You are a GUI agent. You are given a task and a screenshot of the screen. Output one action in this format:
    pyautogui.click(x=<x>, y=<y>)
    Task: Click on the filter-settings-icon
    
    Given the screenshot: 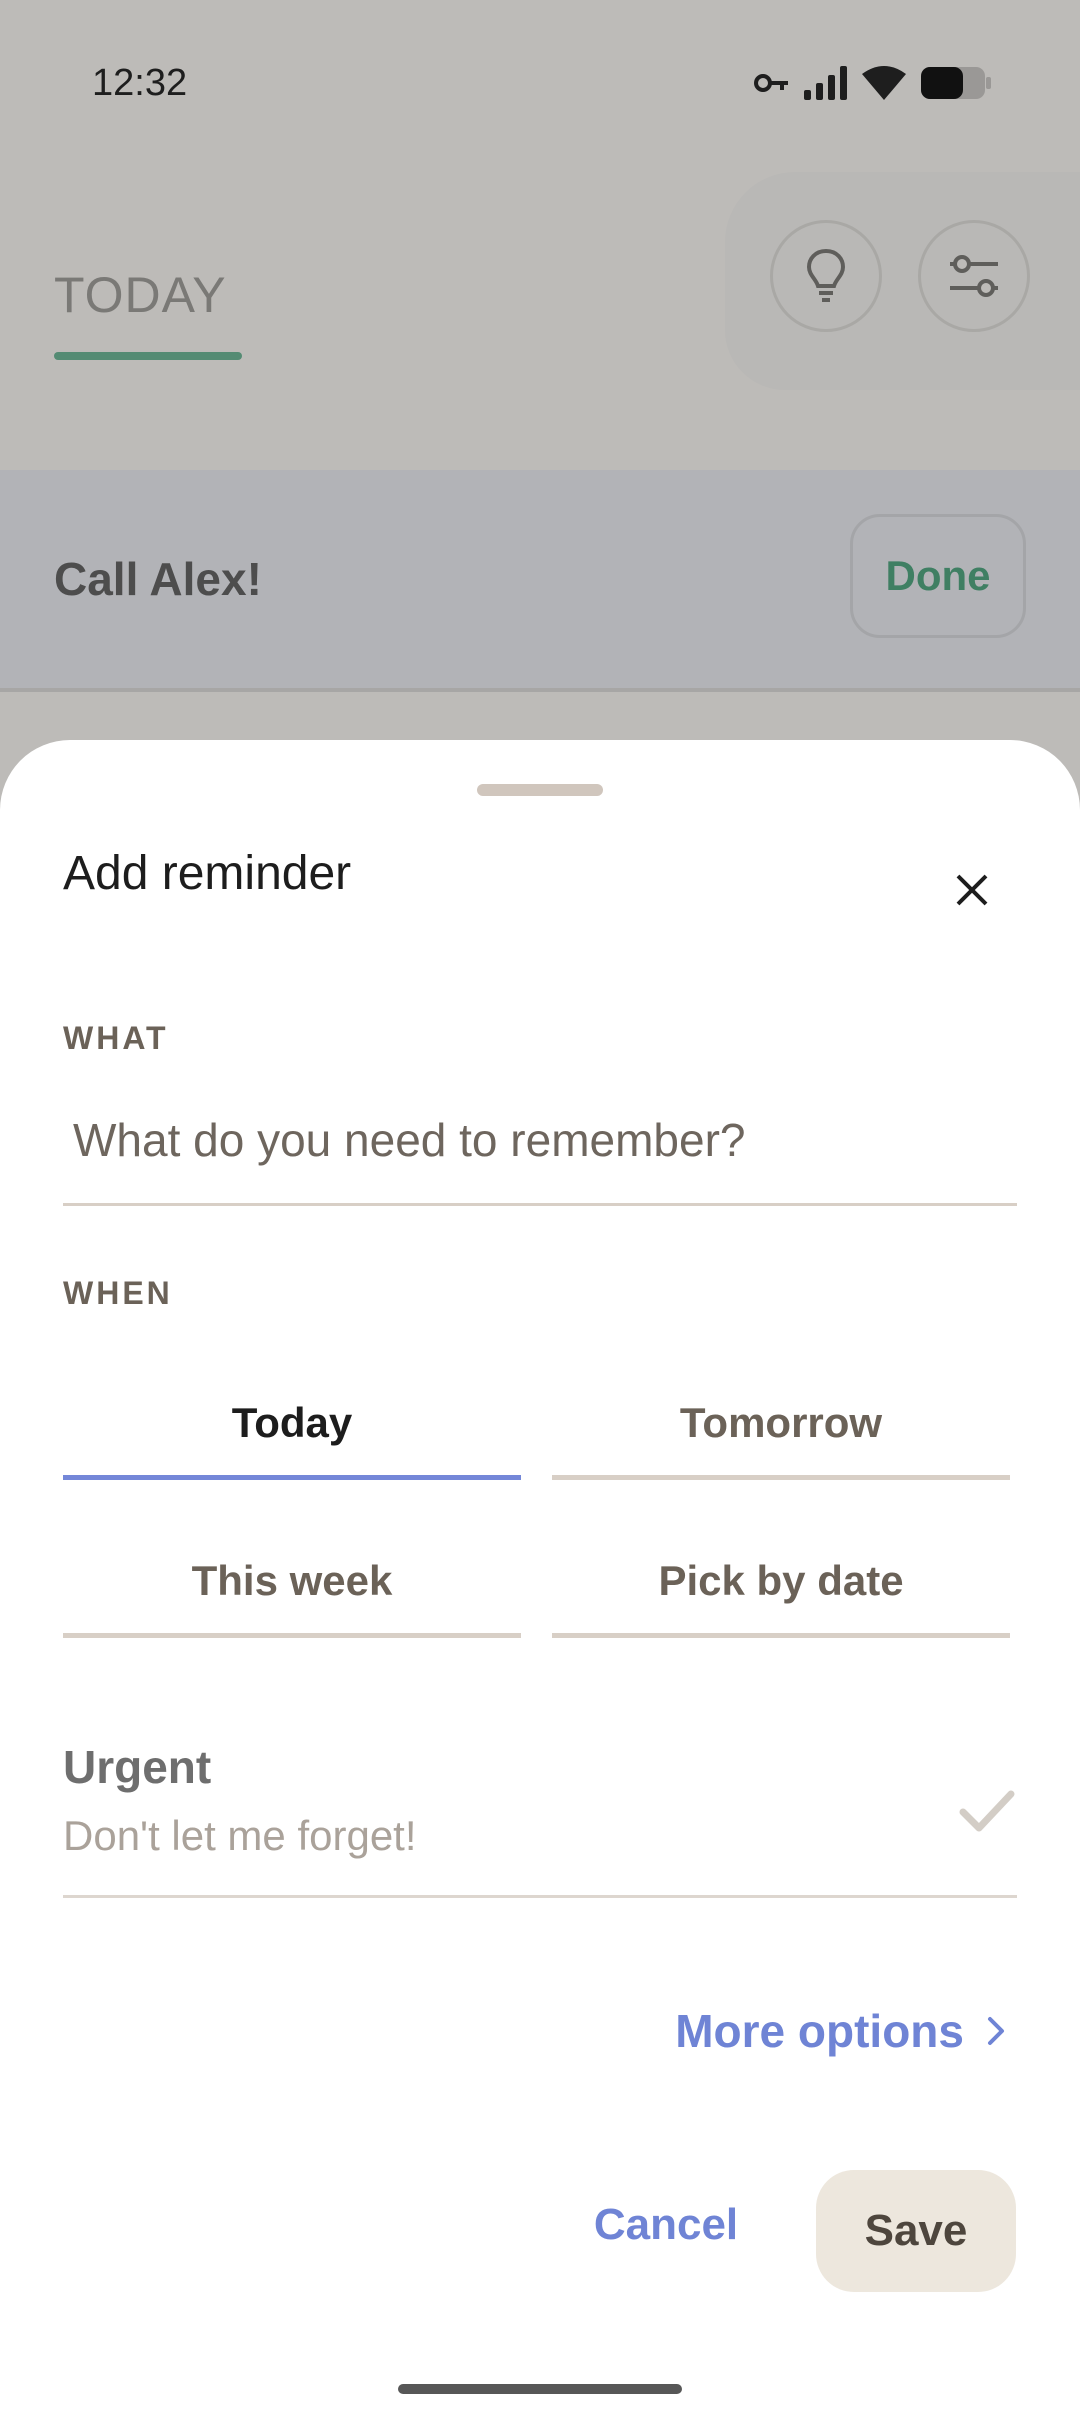 What is the action you would take?
    pyautogui.click(x=974, y=276)
    